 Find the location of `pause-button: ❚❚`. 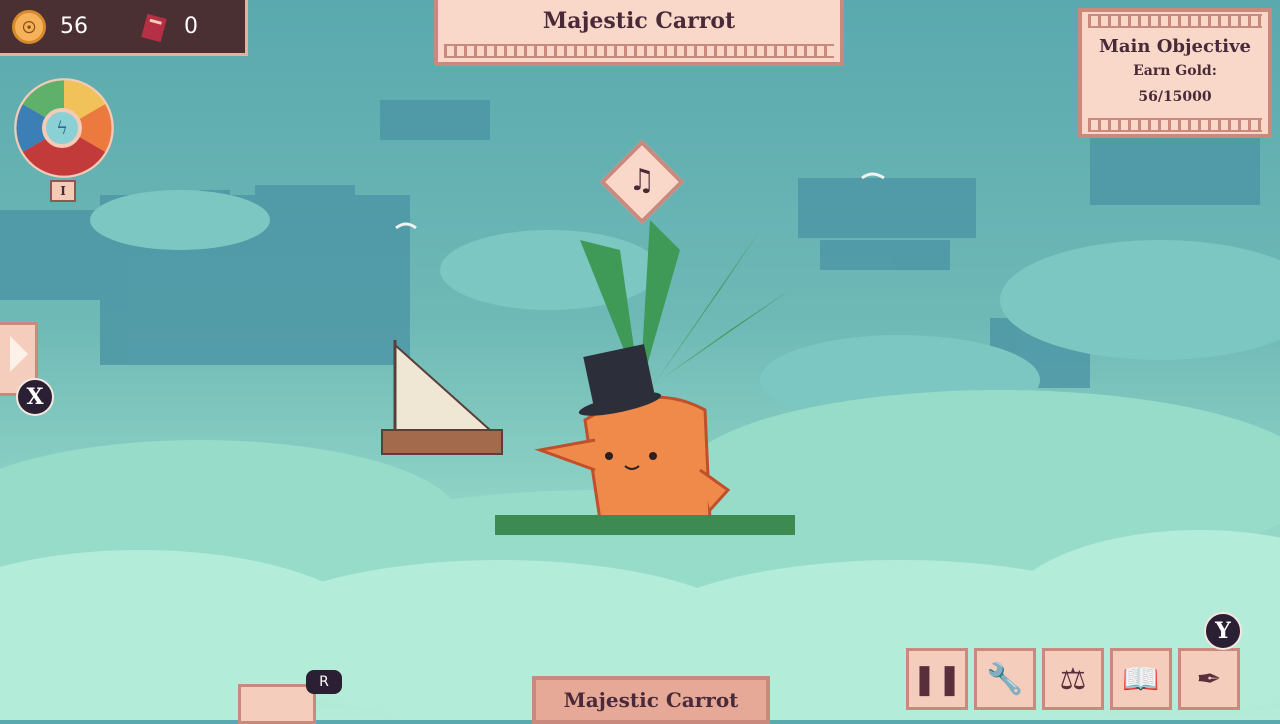

pause-button: ❚❚ is located at coordinates (937, 679).